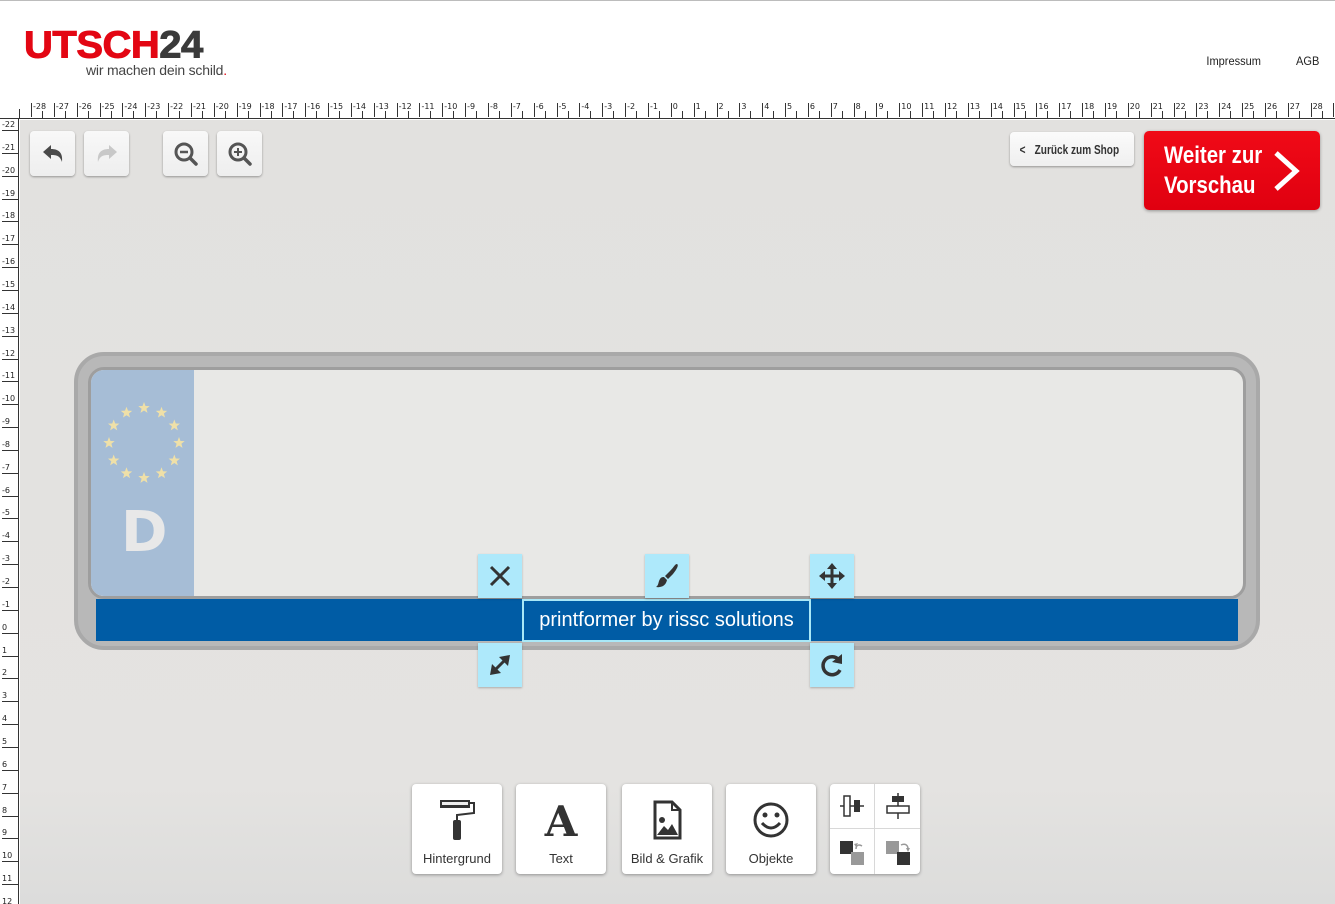 Image resolution: width=1335 pixels, height=904 pixels. What do you see at coordinates (952, 106) in the screenshot?
I see `ruler-label: 12` at bounding box center [952, 106].